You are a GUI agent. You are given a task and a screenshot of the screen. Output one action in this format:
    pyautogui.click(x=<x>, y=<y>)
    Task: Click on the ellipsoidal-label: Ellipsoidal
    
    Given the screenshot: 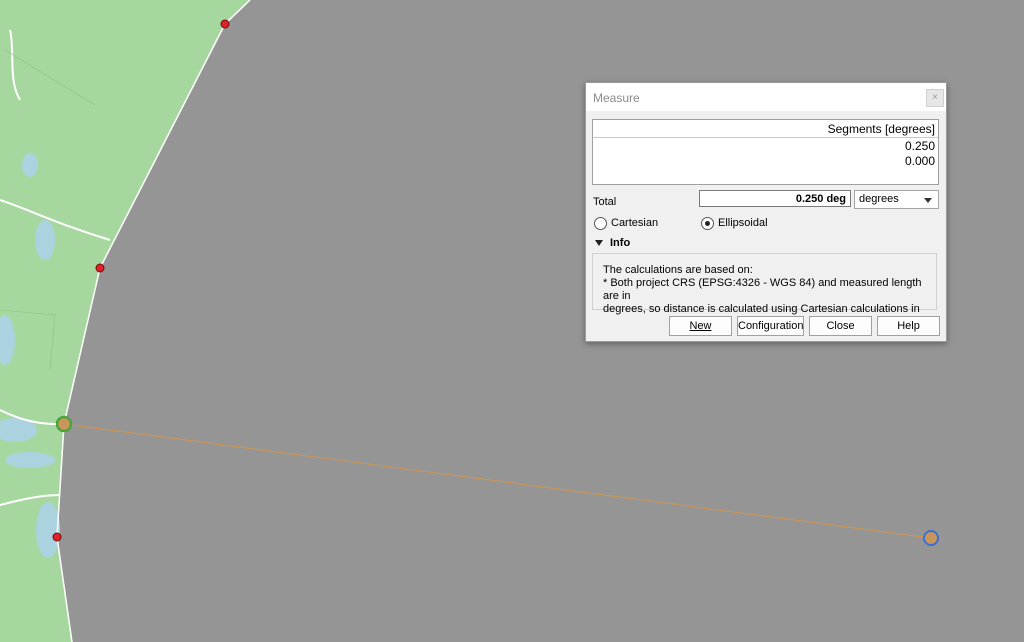 What is the action you would take?
    pyautogui.click(x=743, y=223)
    